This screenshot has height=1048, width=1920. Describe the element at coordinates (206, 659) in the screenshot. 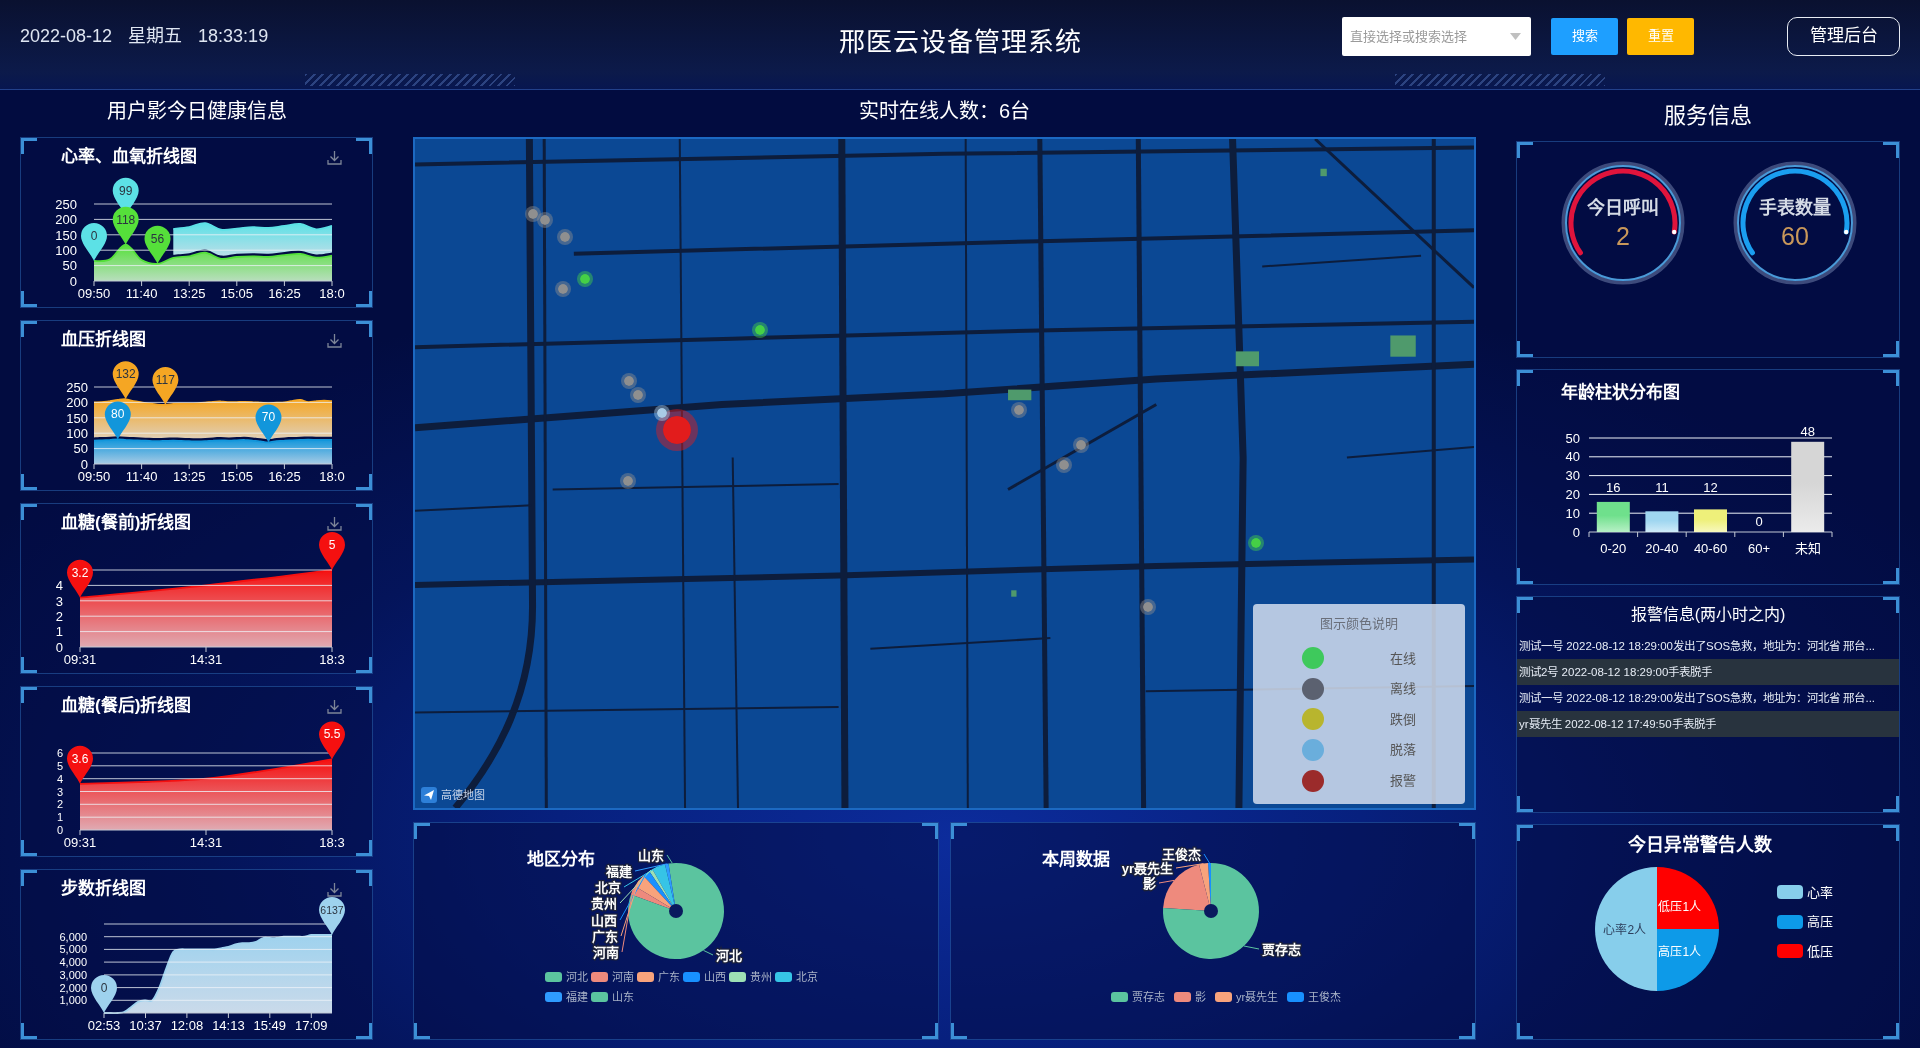

I see `axis-label: 14:31` at that location.